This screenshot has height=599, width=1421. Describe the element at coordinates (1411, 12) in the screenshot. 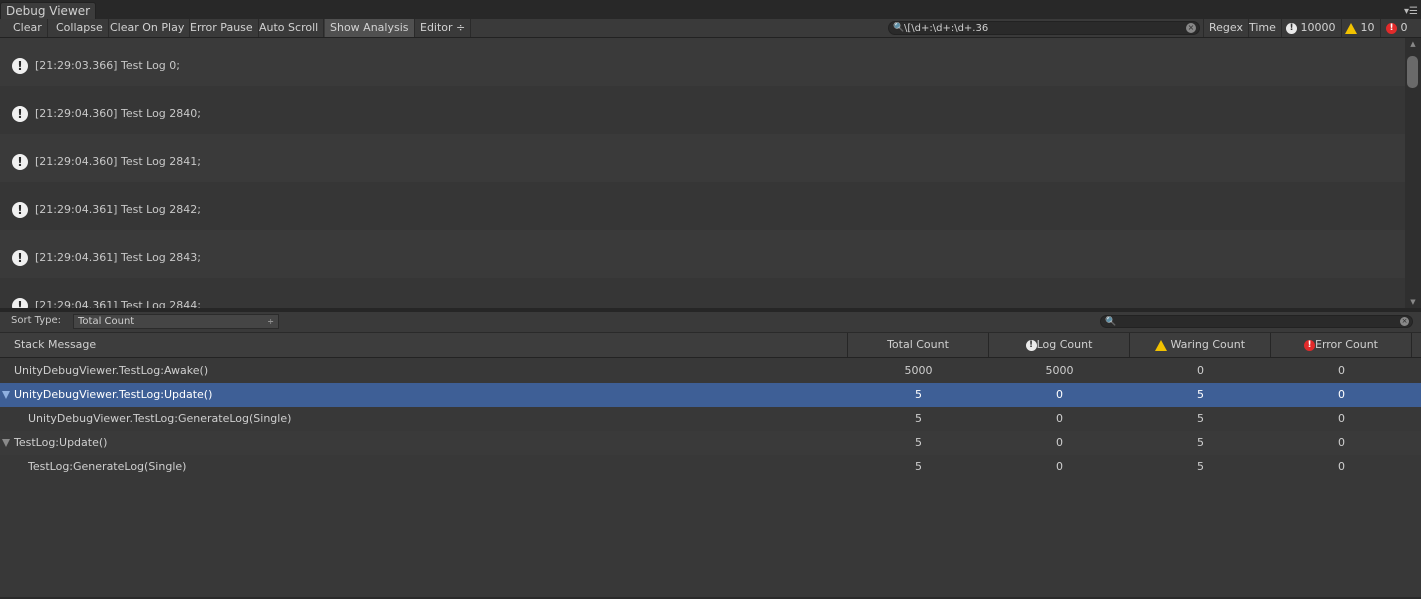

I see `window-menu-icon: ▾☰` at that location.